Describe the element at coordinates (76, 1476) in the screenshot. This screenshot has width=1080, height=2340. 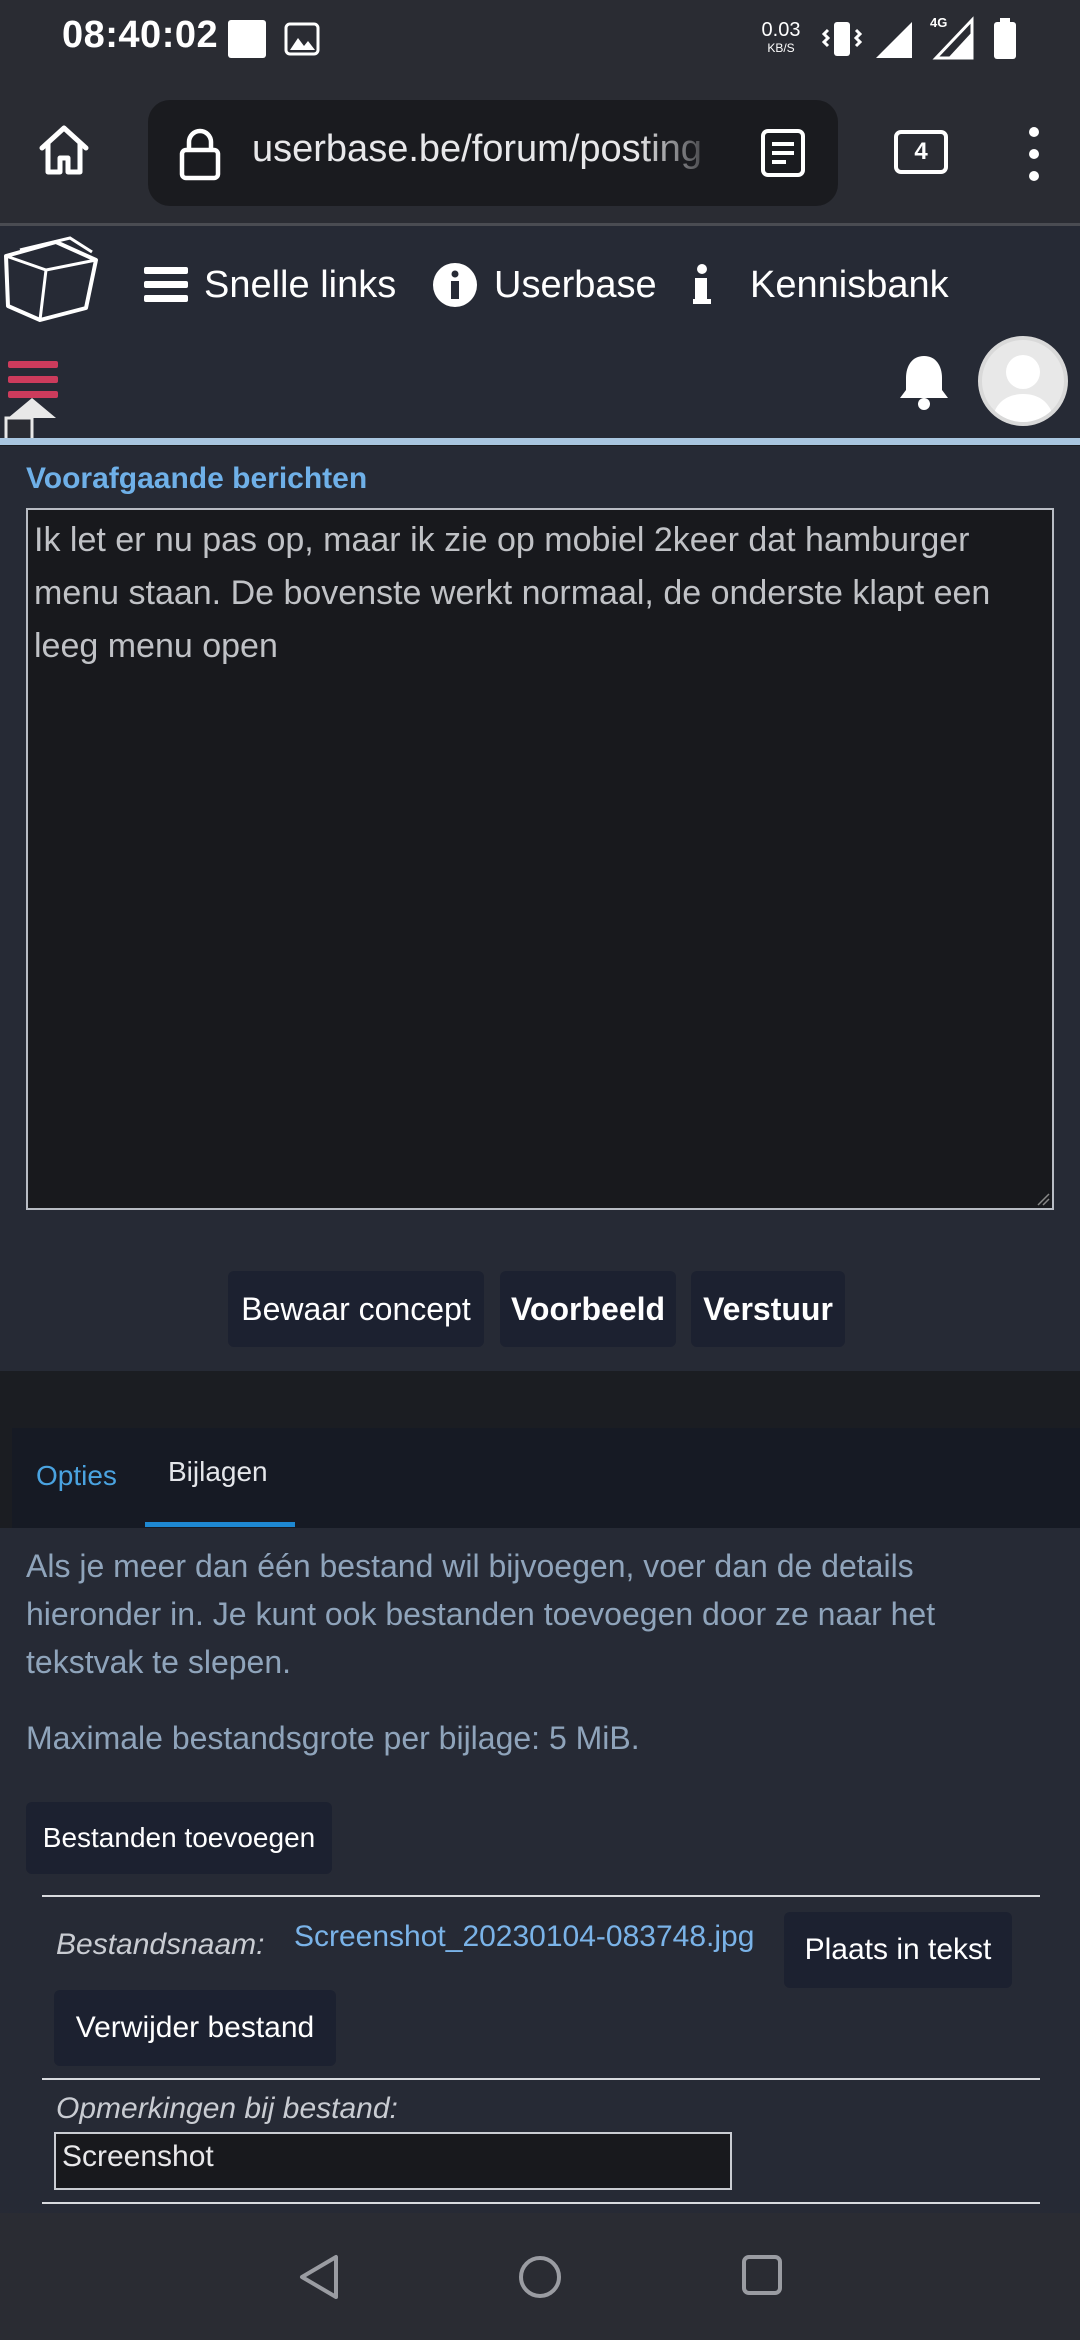
I see `tab-opties: Opties` at that location.